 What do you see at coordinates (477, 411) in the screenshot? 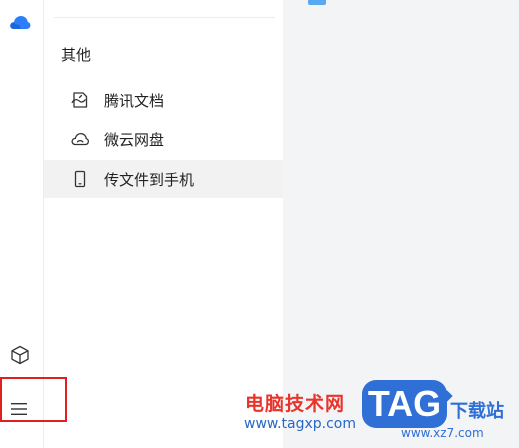
I see `watermark-download-text: 下载站` at bounding box center [477, 411].